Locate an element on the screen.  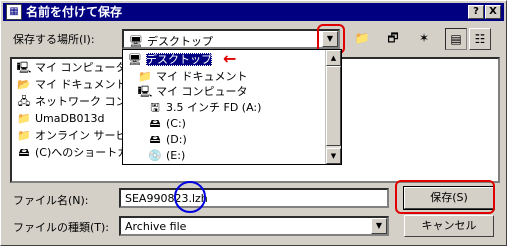
save-location-value: 🖥 デスクトップ is located at coordinates (171, 41).